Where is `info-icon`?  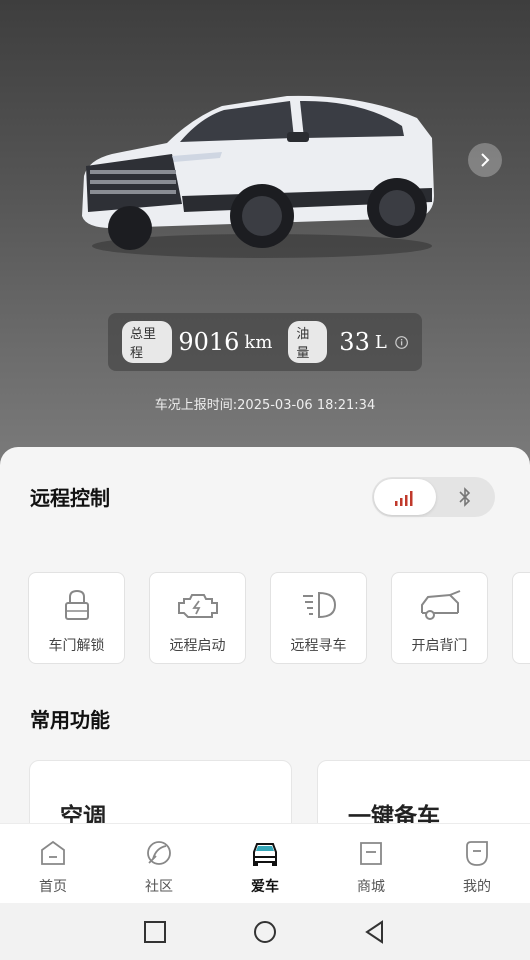
info-icon is located at coordinates (401, 342).